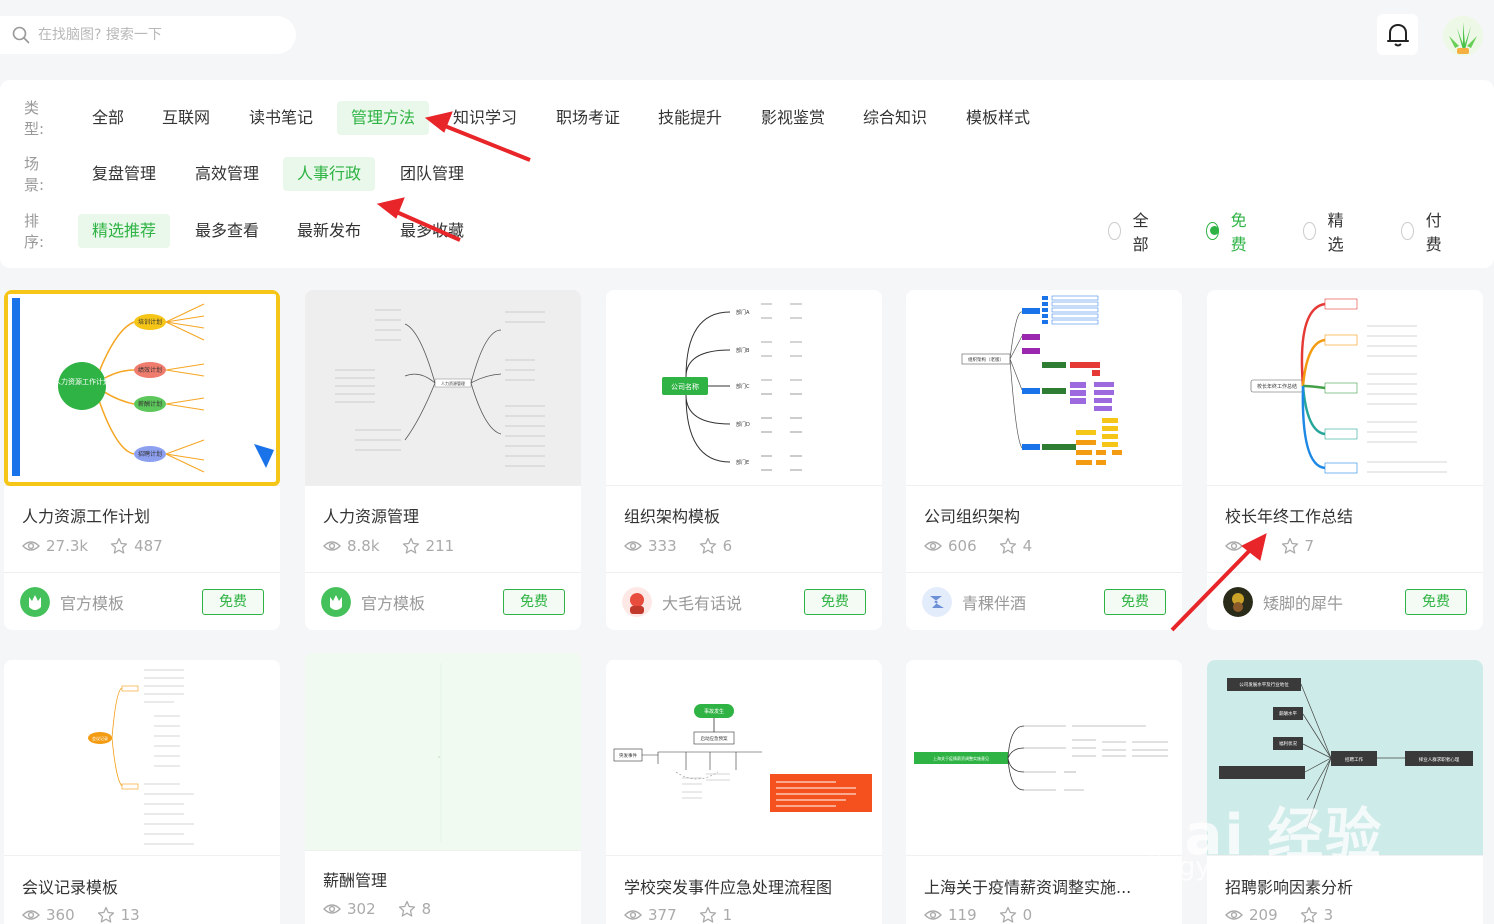 This screenshot has width=1494, height=924. Describe the element at coordinates (1288, 713) in the screenshot. I see `thumb-text: 薪酬水平` at that location.